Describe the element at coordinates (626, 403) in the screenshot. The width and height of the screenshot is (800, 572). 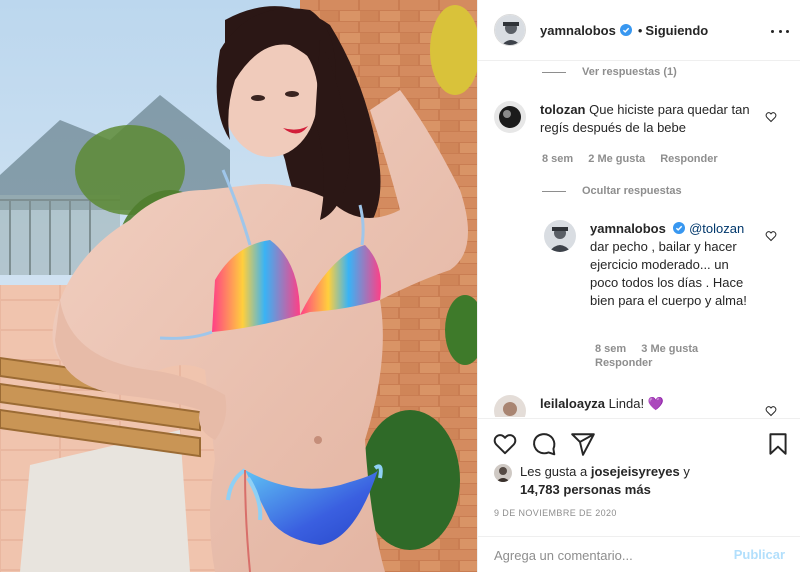
I see `comment-text: Linda!` at that location.